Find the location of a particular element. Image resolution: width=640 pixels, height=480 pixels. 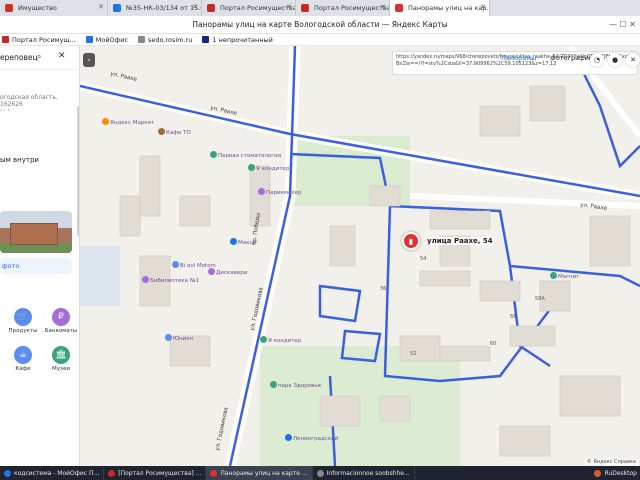

inside-link: ым внутри is located at coordinates (19, 160).